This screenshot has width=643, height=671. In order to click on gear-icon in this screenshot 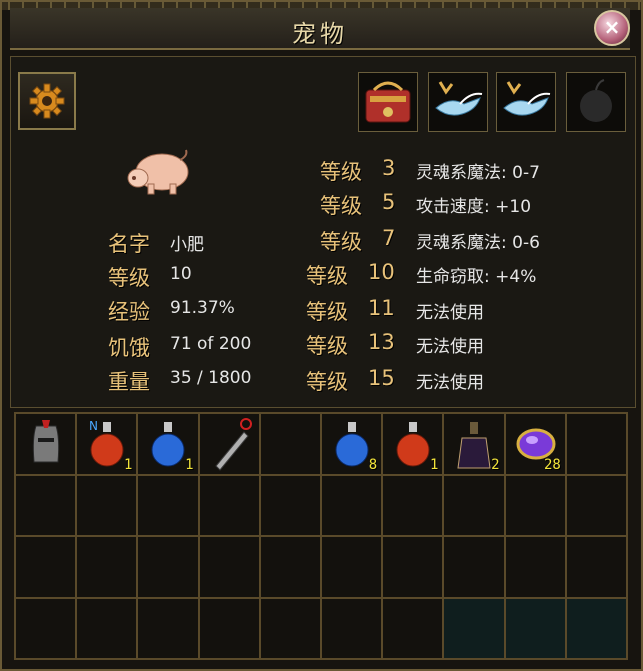, I will do `click(47, 101)`.